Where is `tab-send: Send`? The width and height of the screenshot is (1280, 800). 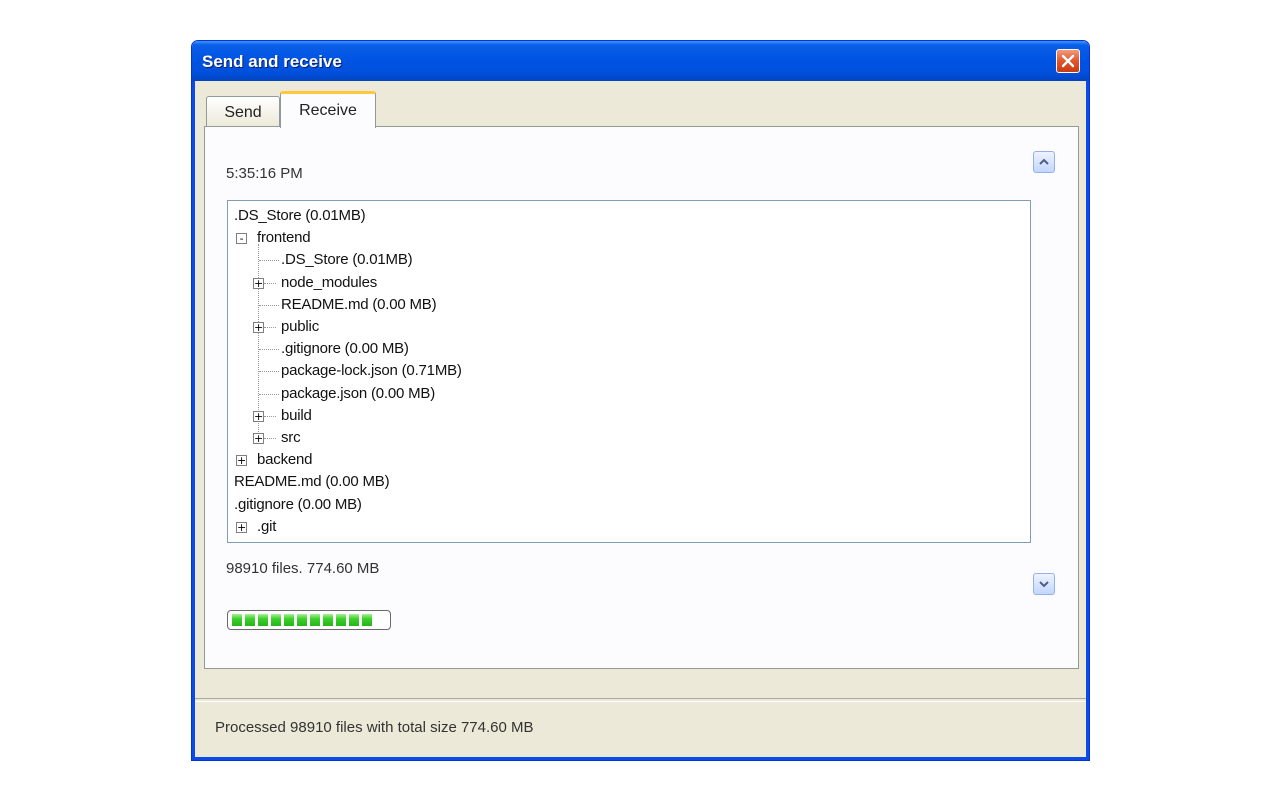
tab-send: Send is located at coordinates (243, 111).